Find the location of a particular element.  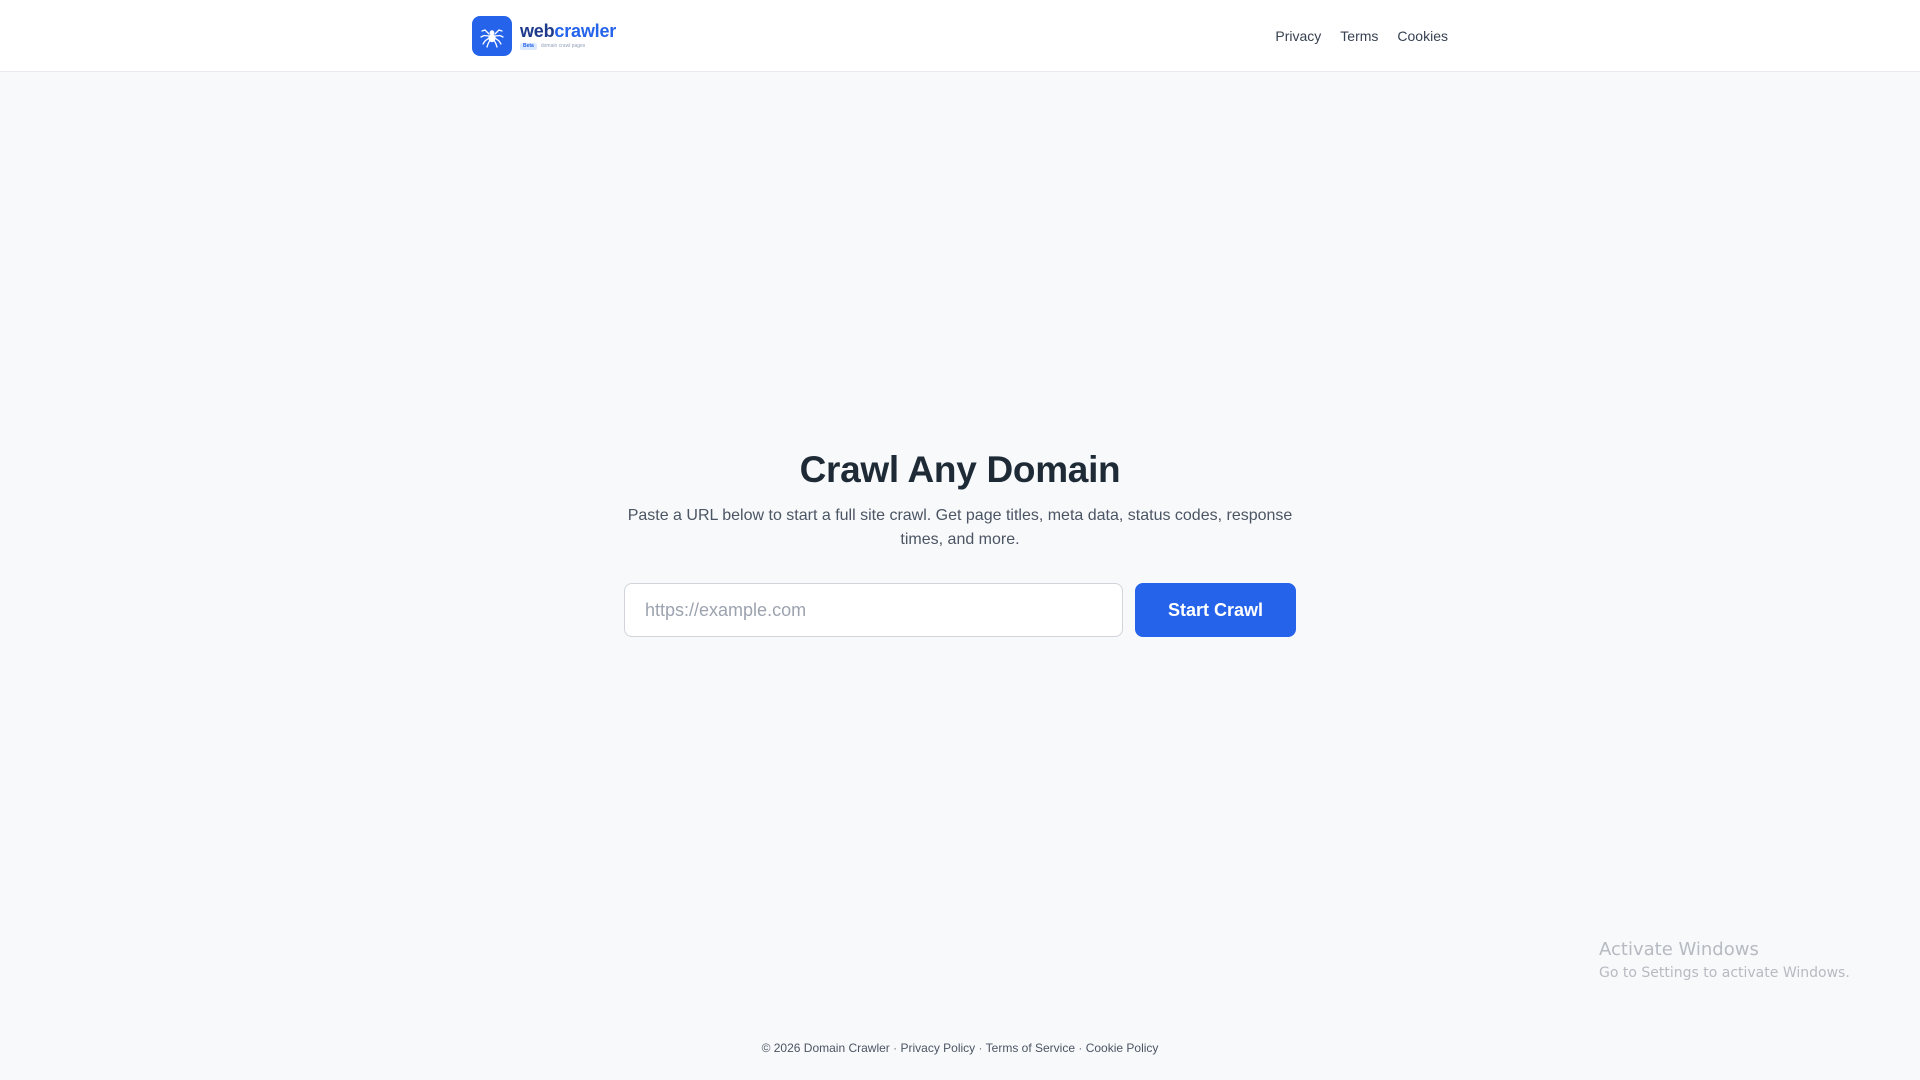

brand-logo-link: webcrawler Beta domain crawl pages is located at coordinates (544, 36).